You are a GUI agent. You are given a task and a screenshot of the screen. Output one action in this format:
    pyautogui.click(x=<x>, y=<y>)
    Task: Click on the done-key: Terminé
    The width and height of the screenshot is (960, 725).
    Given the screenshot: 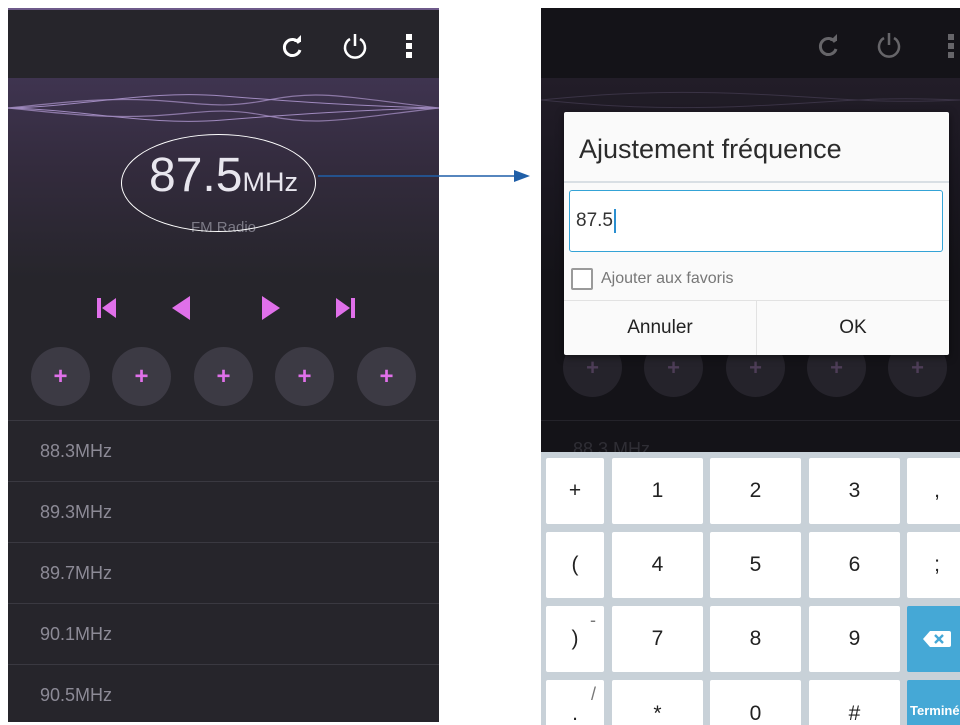 What is the action you would take?
    pyautogui.click(x=933, y=702)
    